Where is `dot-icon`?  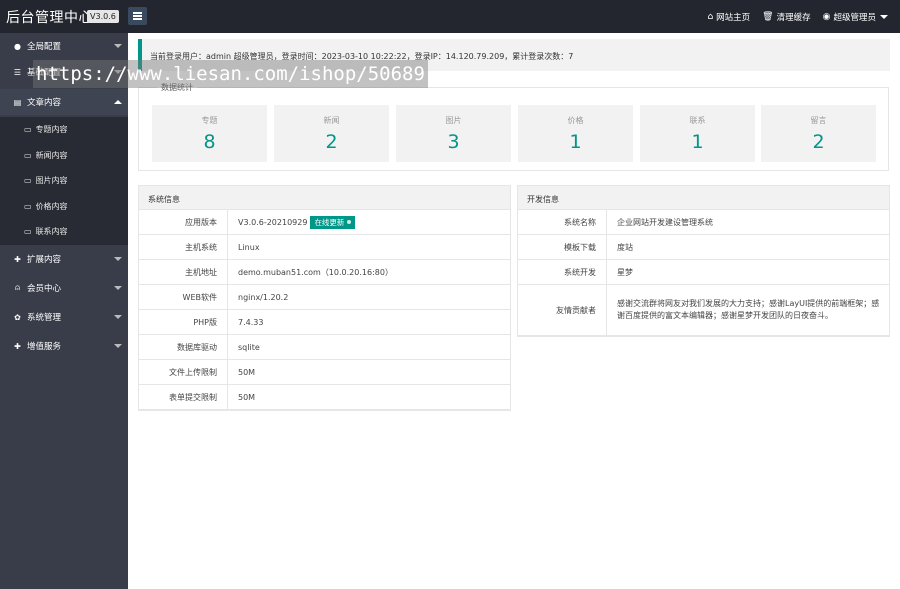
dot-icon is located at coordinates (349, 222).